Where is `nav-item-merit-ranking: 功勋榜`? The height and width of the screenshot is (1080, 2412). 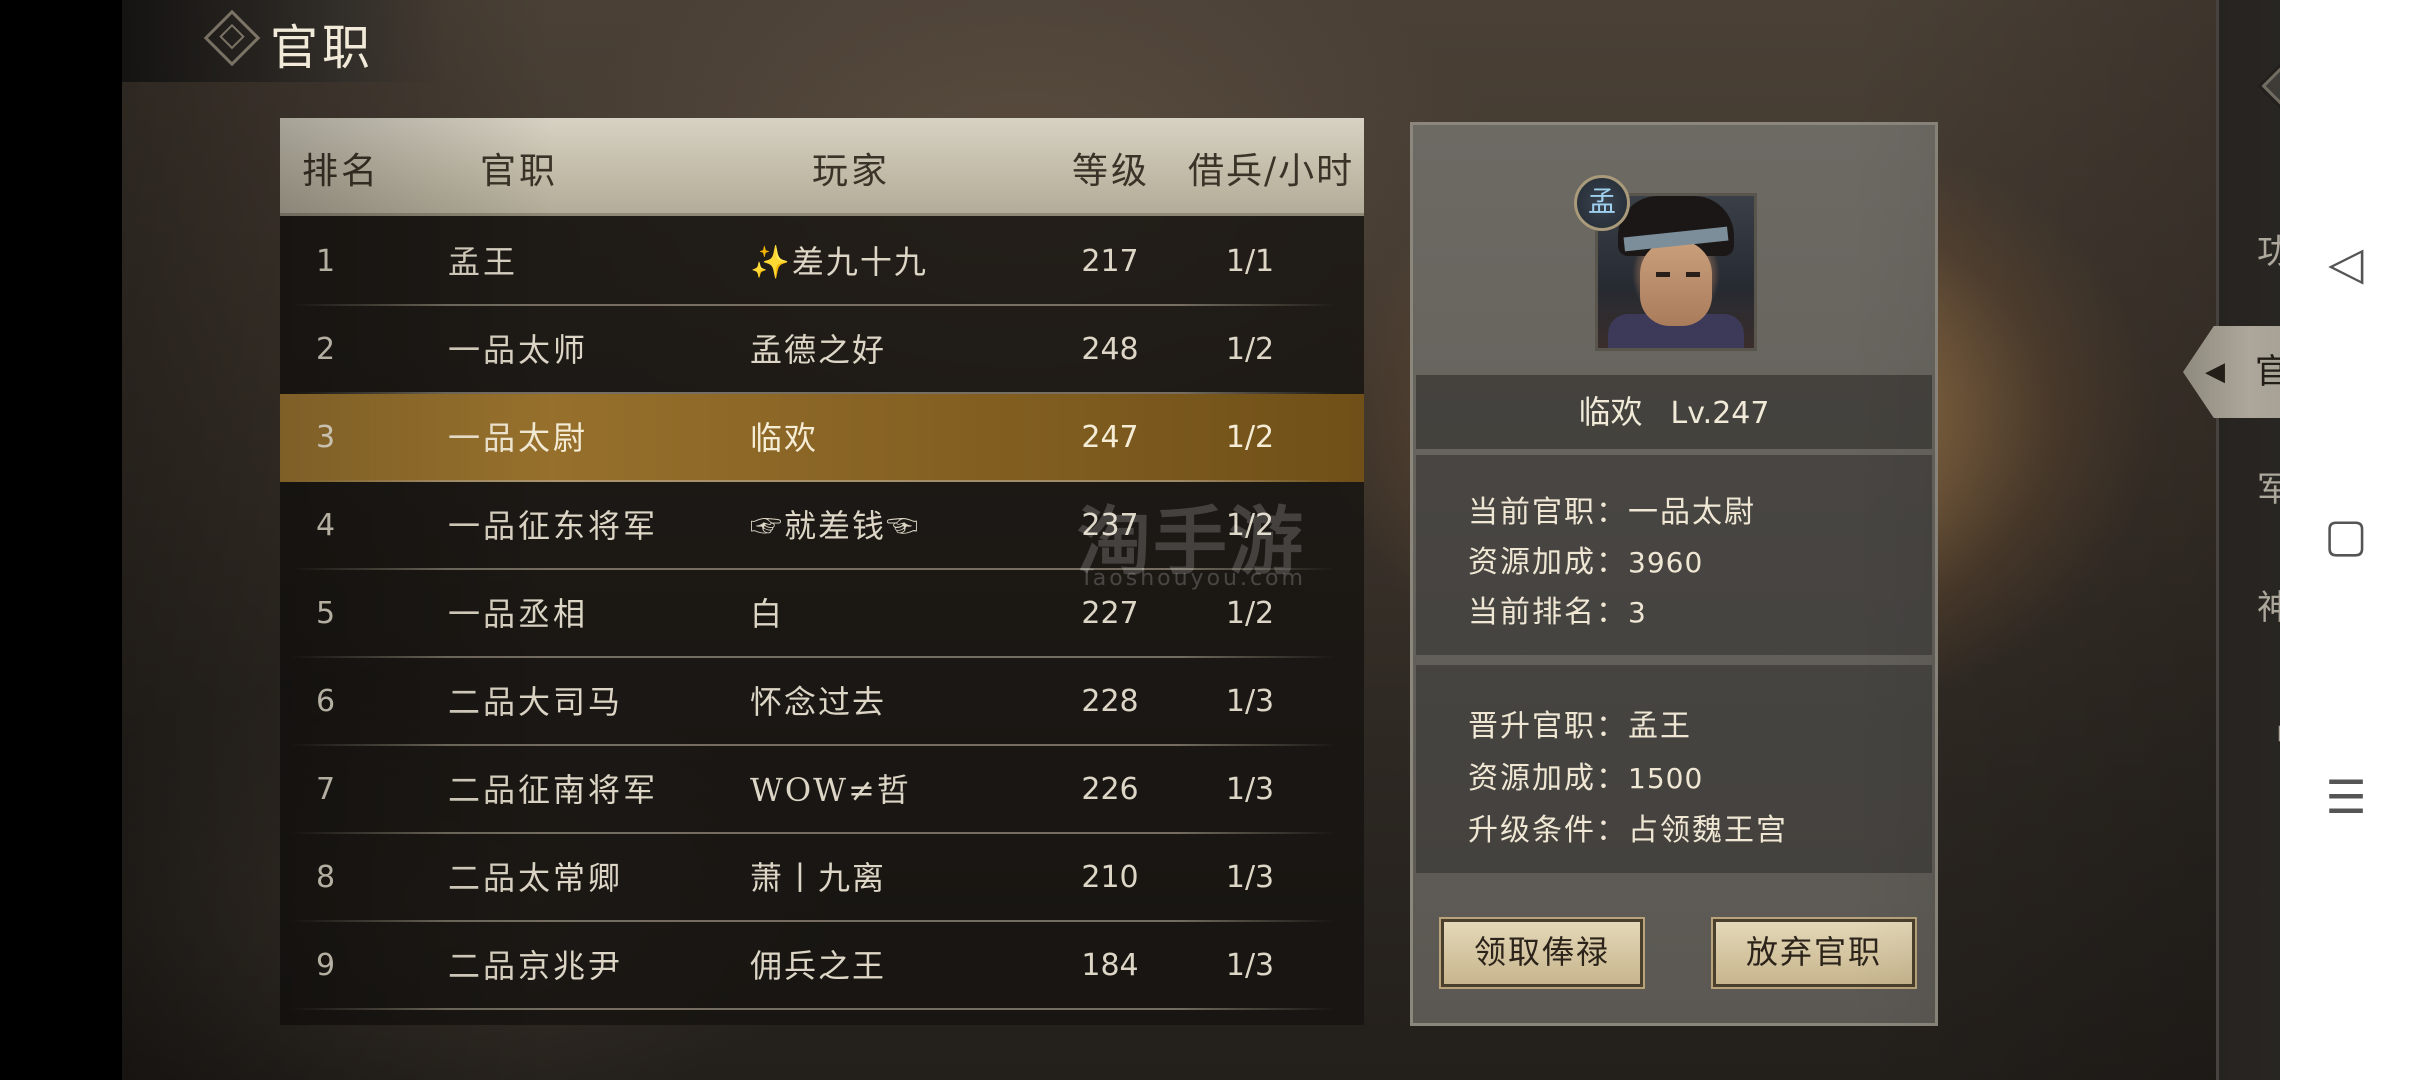
nav-item-merit-ranking: 功勋榜 is located at coordinates (2259, 248).